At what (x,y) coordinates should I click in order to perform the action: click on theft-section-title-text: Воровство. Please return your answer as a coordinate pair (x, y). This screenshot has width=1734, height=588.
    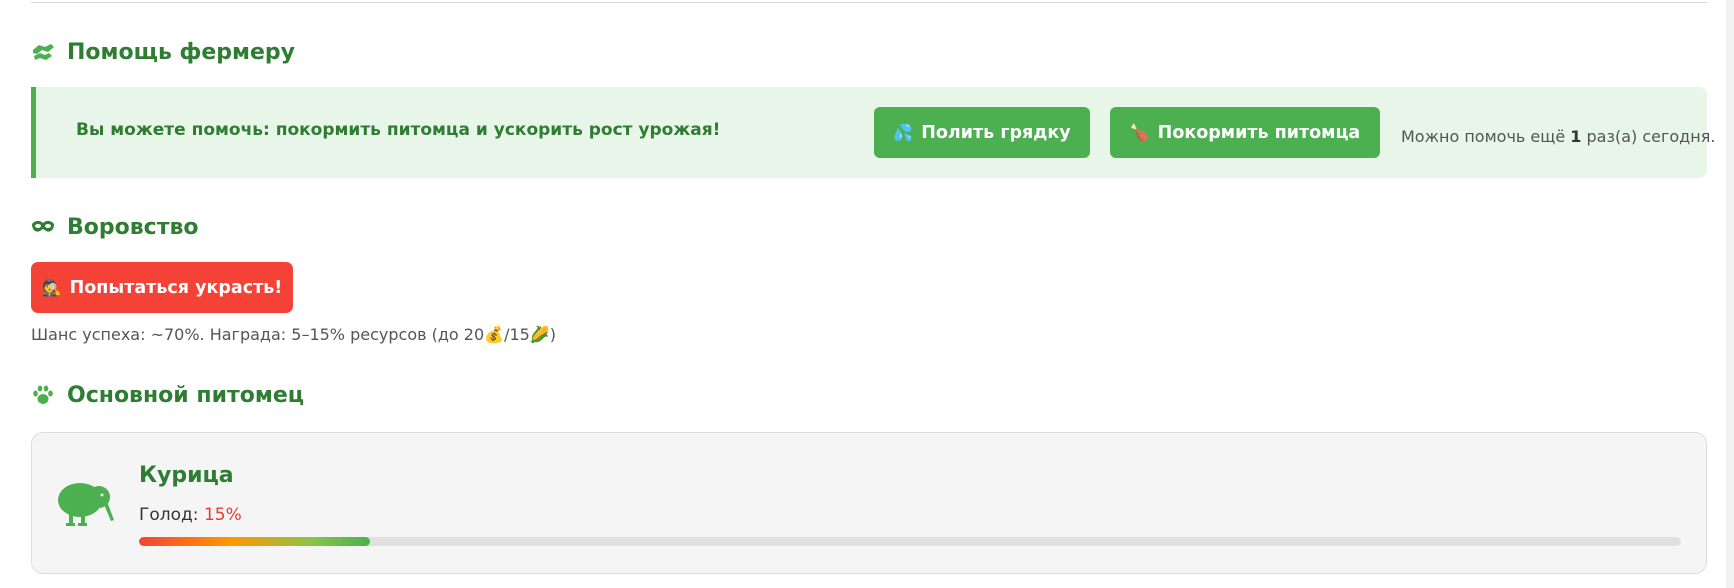
    Looking at the image, I should click on (133, 227).